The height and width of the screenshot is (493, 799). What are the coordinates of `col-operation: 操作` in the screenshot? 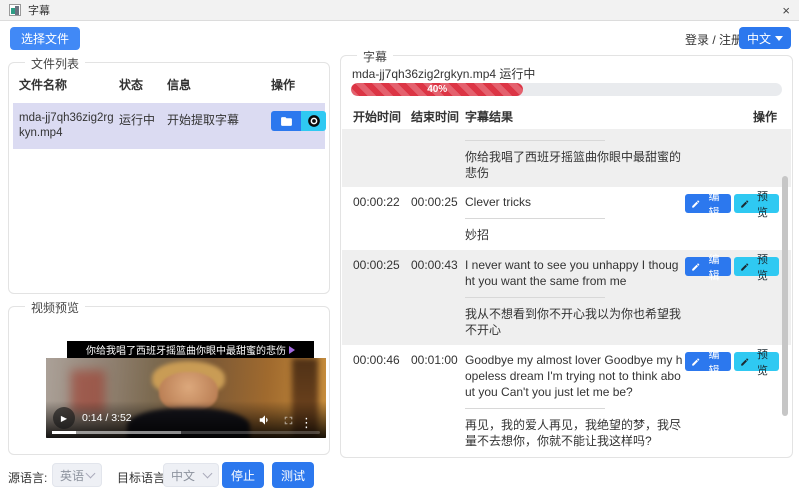 It's located at (764, 117).